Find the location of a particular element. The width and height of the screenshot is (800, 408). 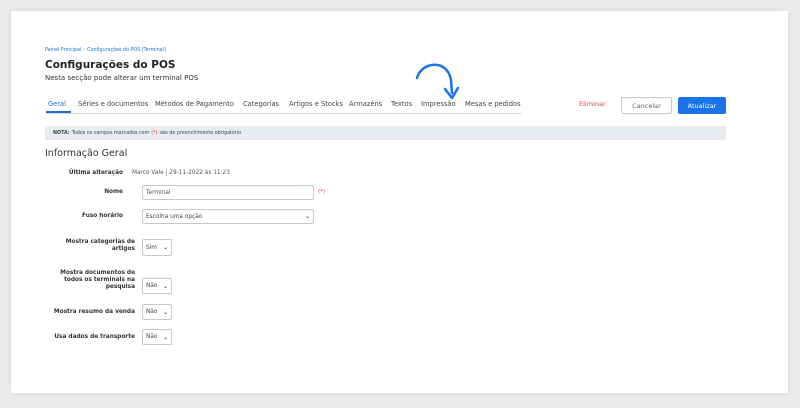

use-transport-select-value: Não is located at coordinates (152, 337).